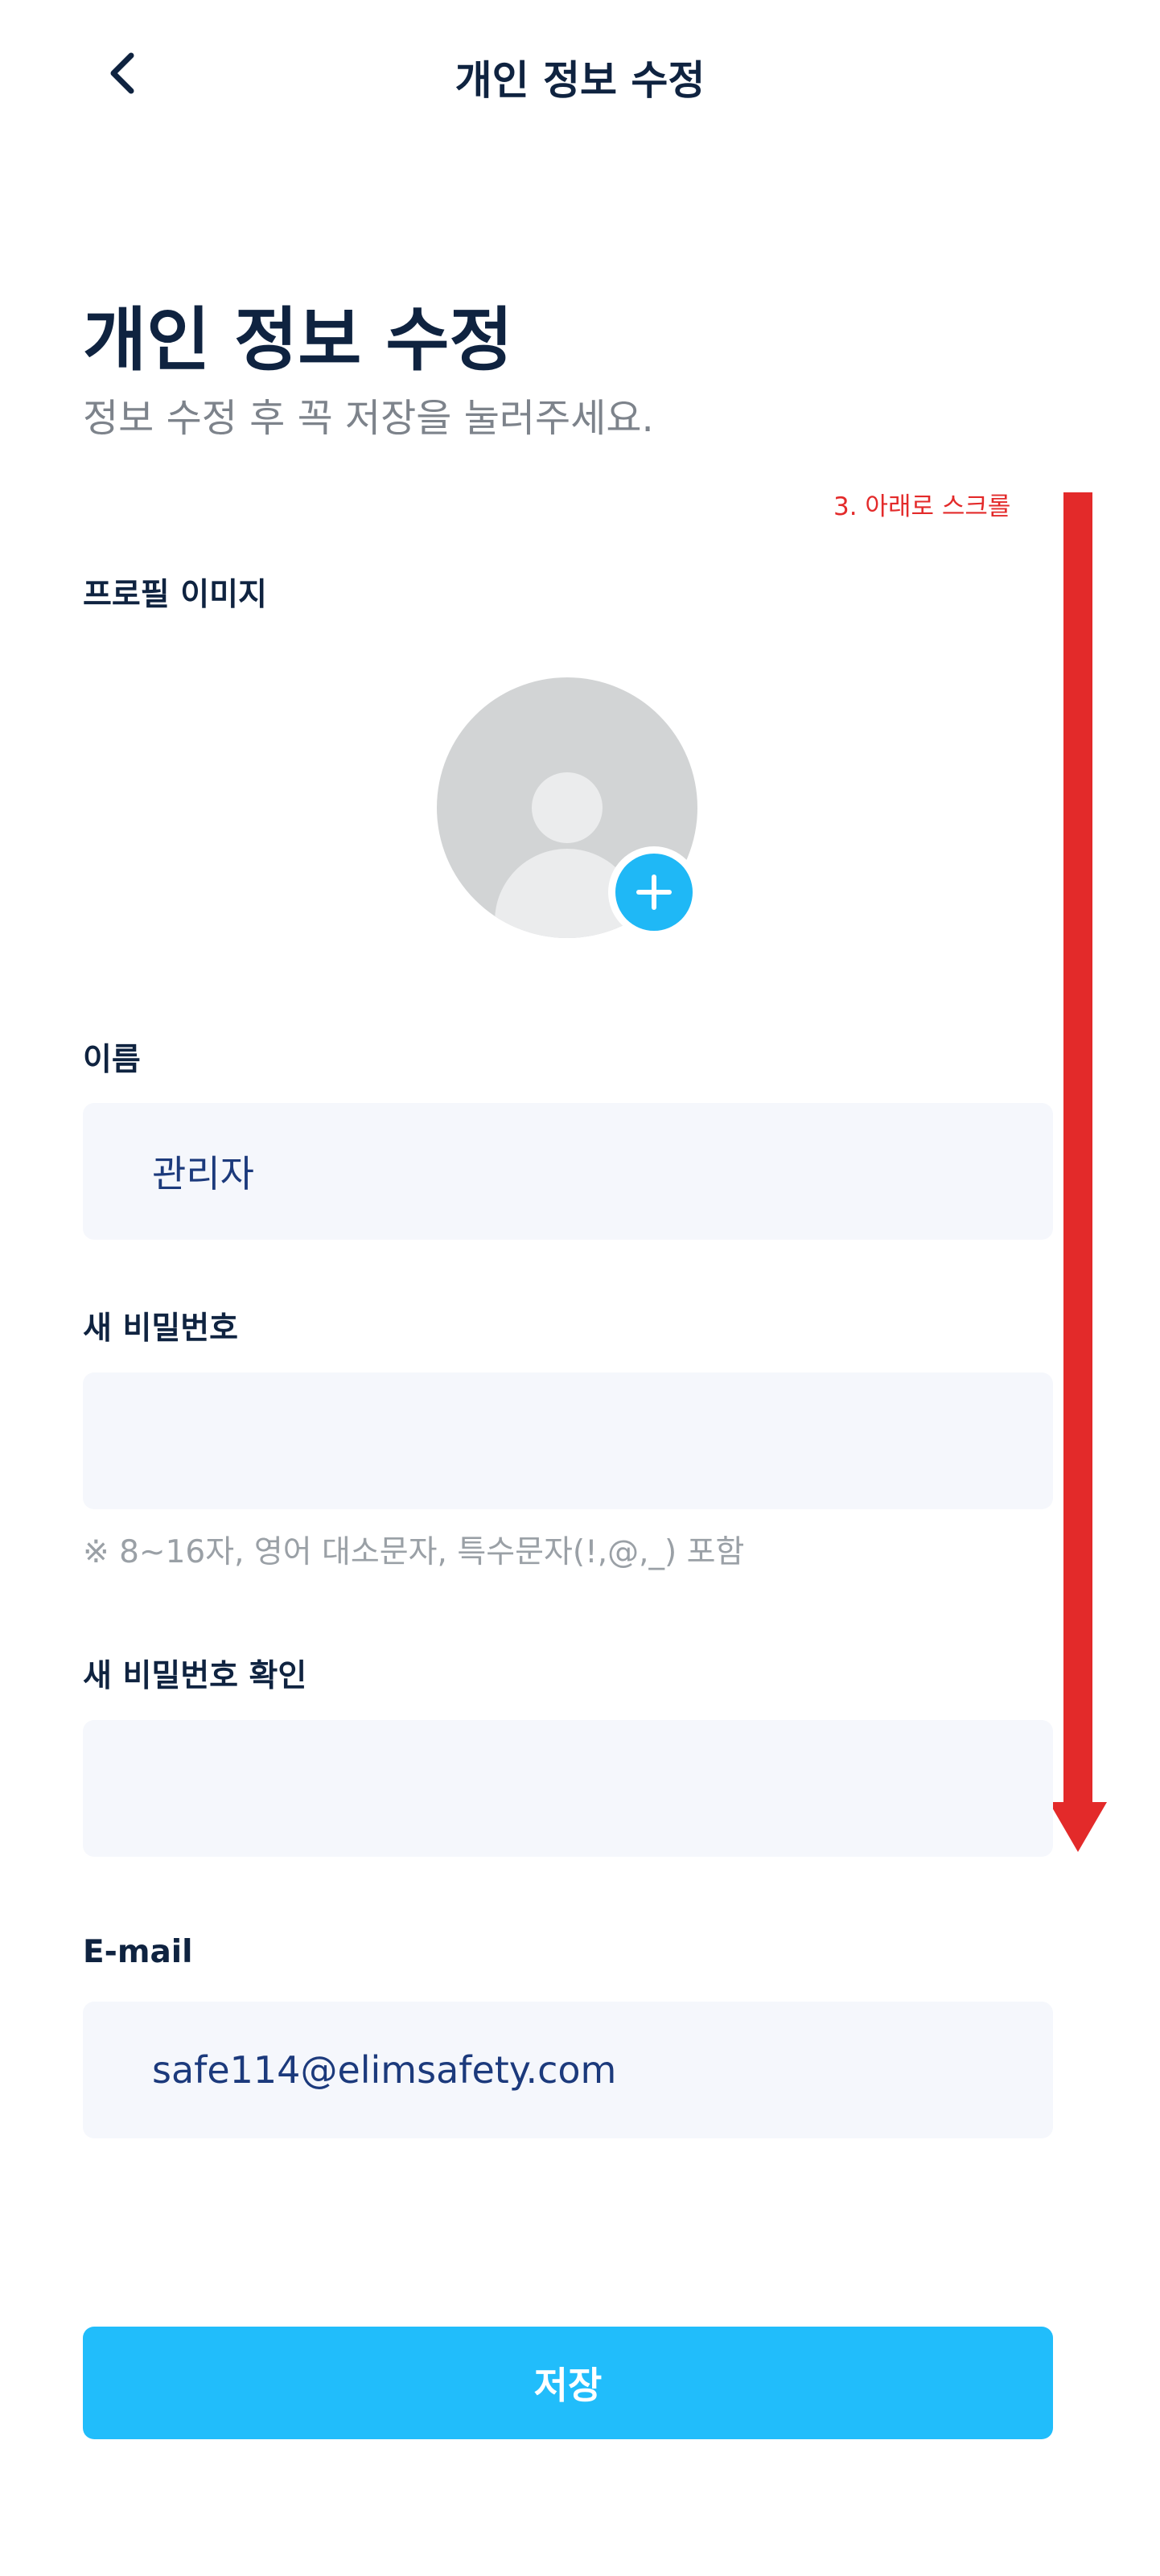 This screenshot has height=2576, width=1160. What do you see at coordinates (112, 1060) in the screenshot?
I see `name-label: 이름` at bounding box center [112, 1060].